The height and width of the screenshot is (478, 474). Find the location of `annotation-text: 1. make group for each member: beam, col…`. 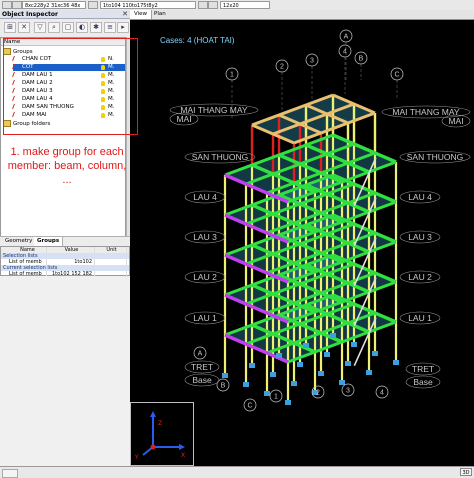

annotation-text: 1. make group for each member: beam, col… is located at coordinates (67, 166).